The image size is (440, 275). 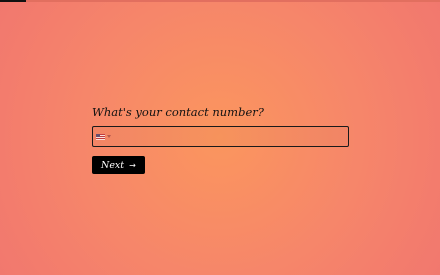 I want to click on us-flag-icon, so click(x=100, y=136).